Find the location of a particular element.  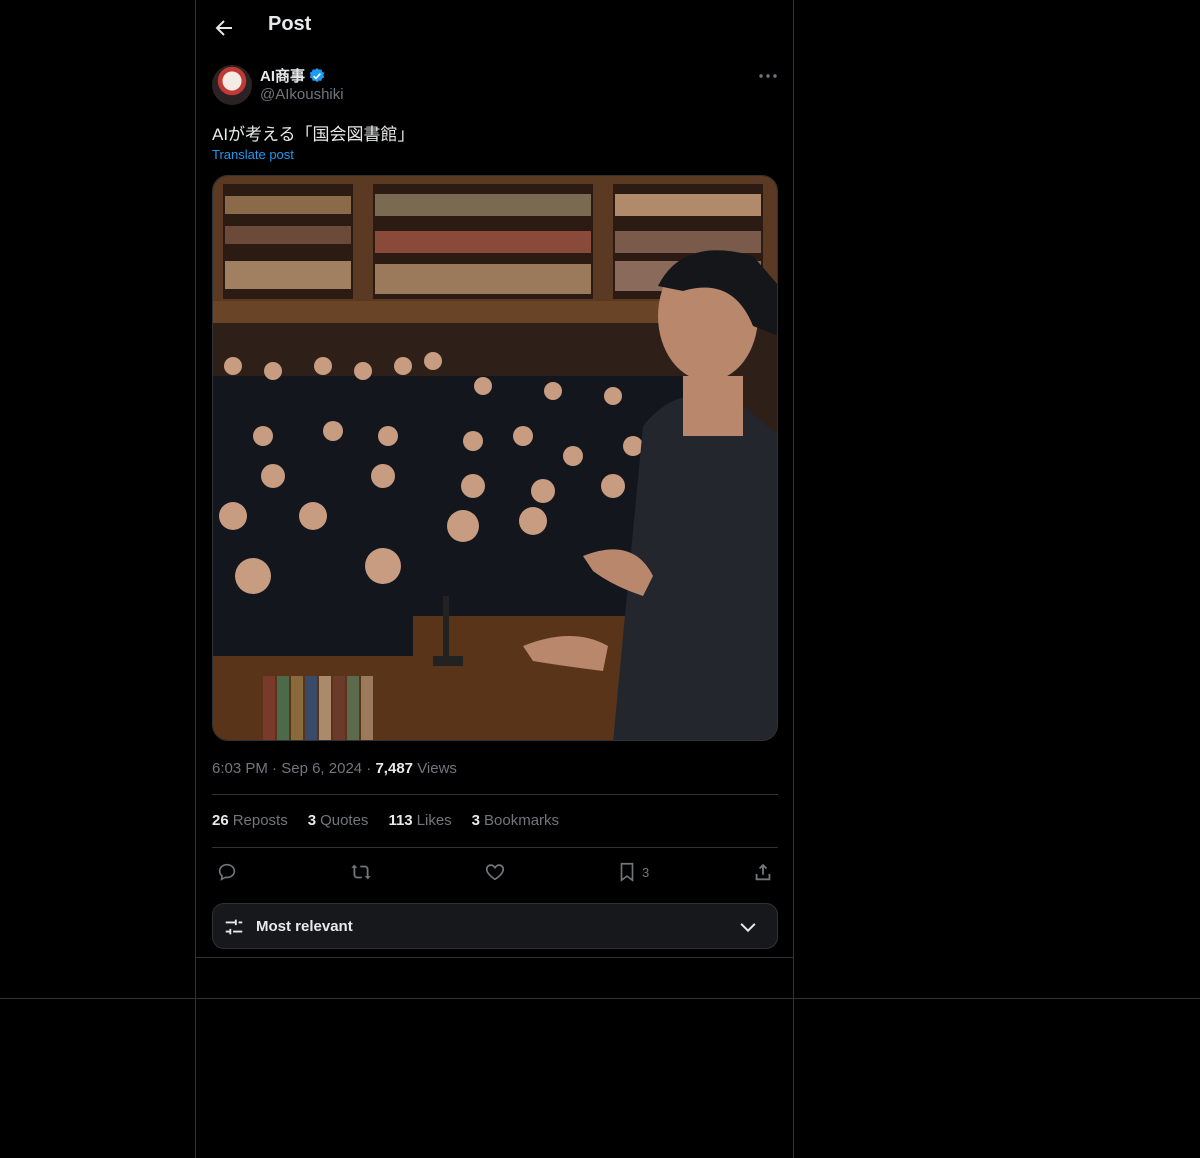

post-meta: 6:03 PM · Sep 6, 2024 · 7,487 Views is located at coordinates (334, 768).